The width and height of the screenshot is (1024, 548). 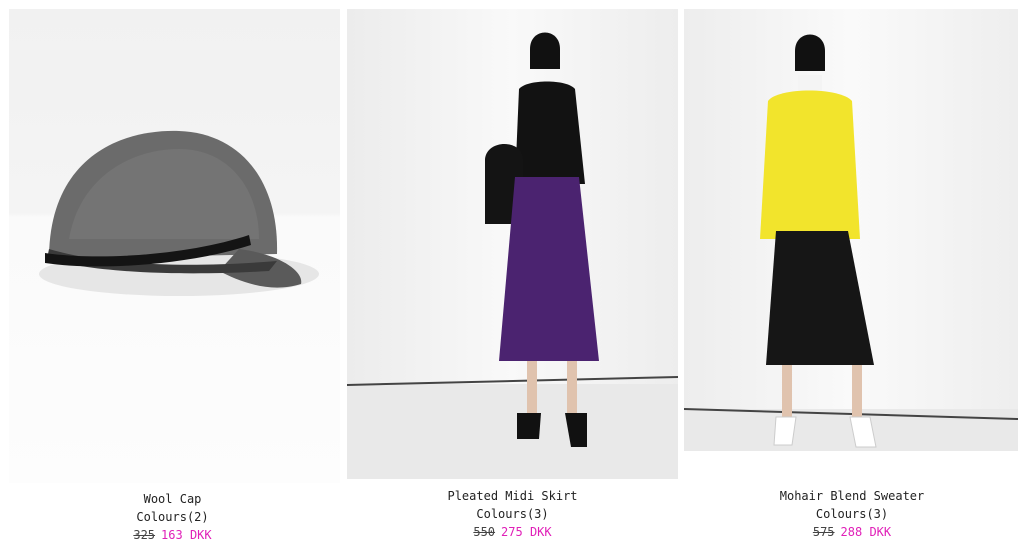 What do you see at coordinates (512, 496) in the screenshot?
I see `product-name: Pleated Midi Skirt` at bounding box center [512, 496].